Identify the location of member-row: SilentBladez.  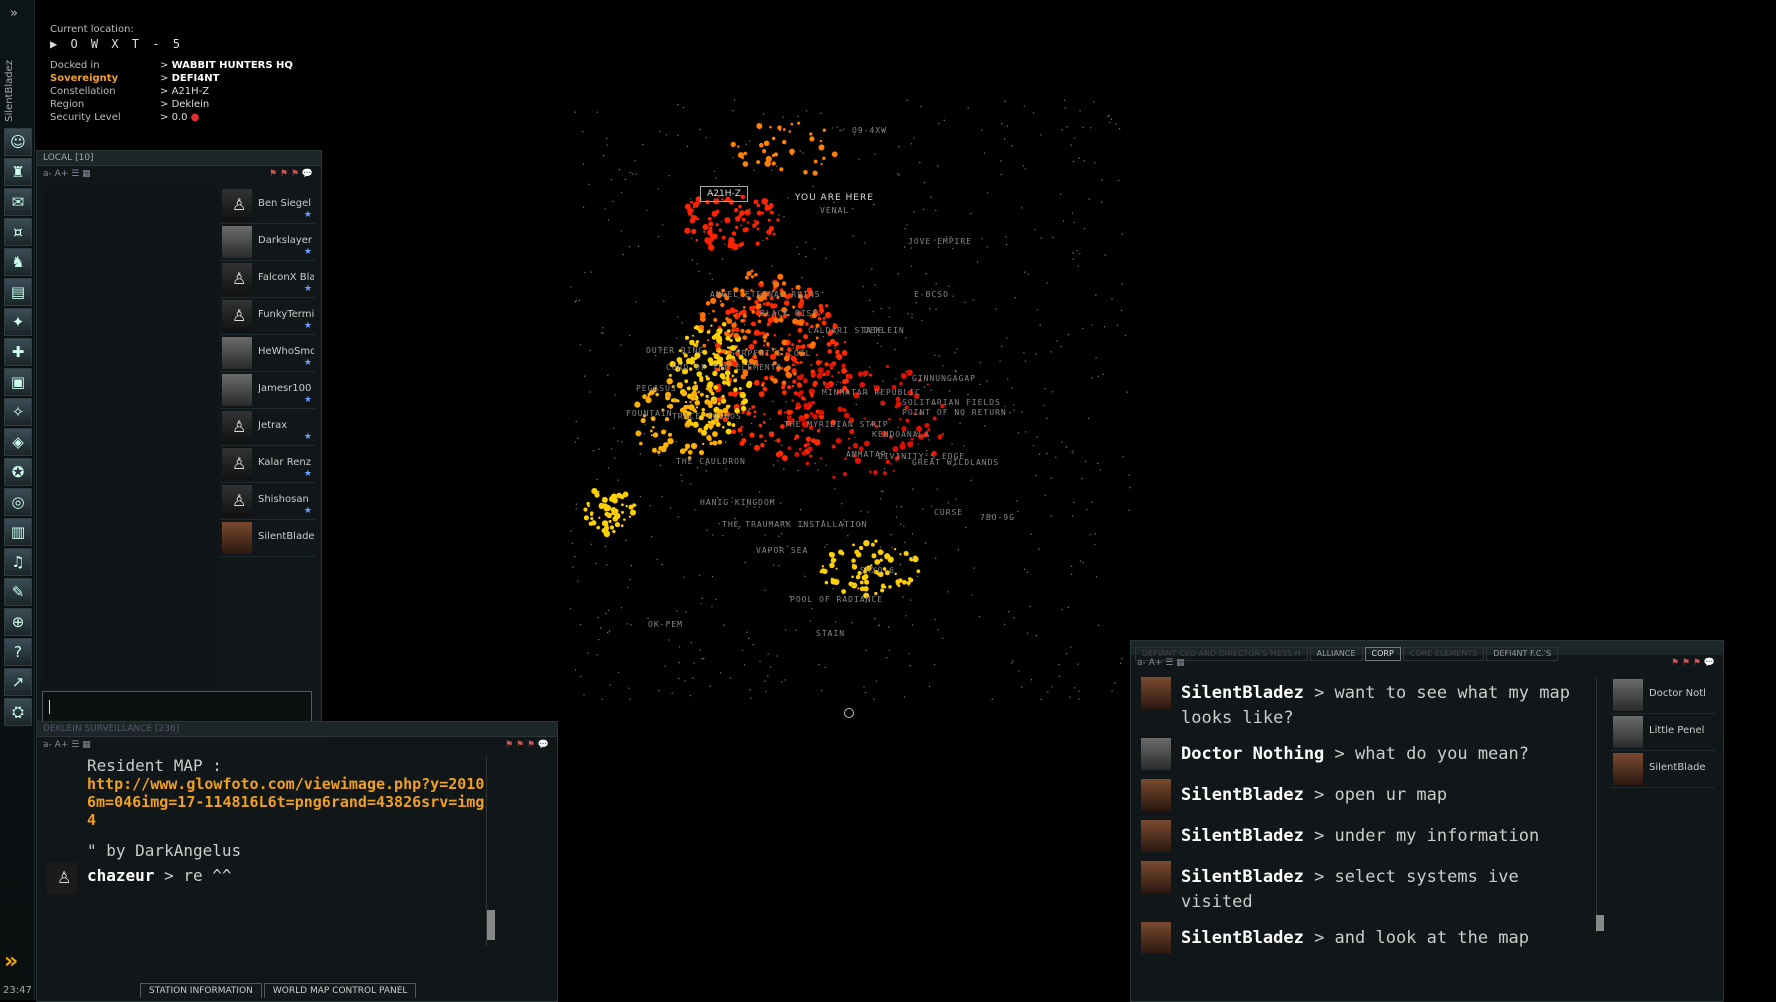
(1663, 769).